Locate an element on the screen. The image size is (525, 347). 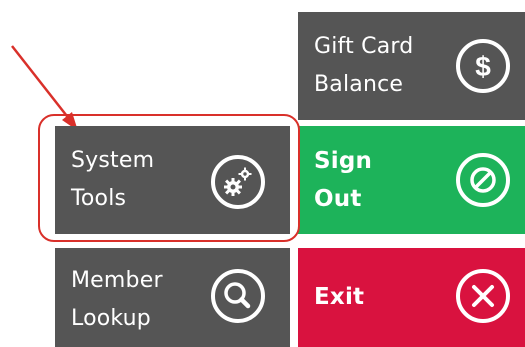
gift-card-balance-tile: Gift Card Balance $ is located at coordinates (411, 66).